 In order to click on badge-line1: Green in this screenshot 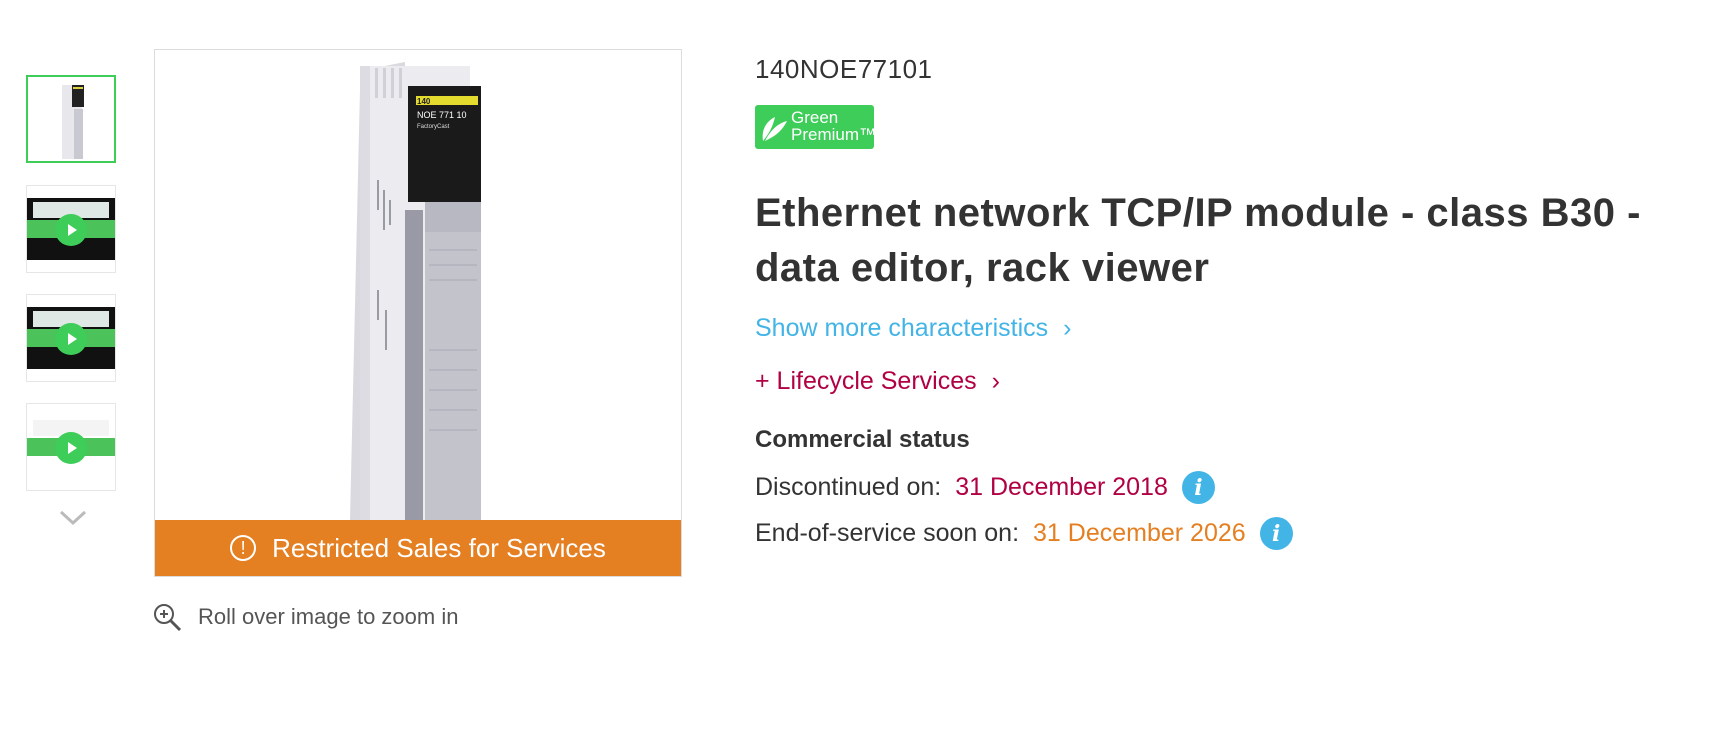, I will do `click(815, 117)`.